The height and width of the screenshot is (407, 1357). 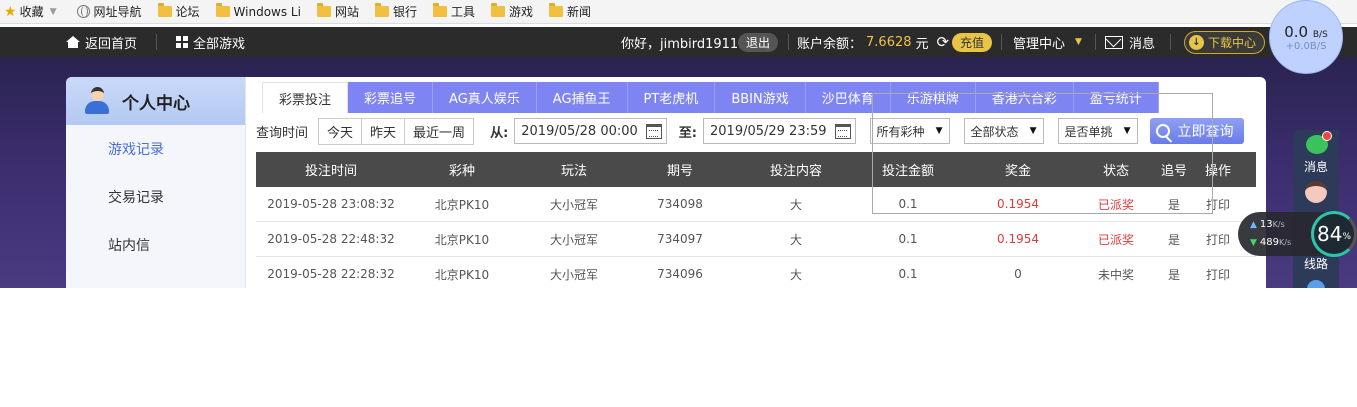 What do you see at coordinates (210, 42) in the screenshot?
I see `all-games-link: 全部游戏` at bounding box center [210, 42].